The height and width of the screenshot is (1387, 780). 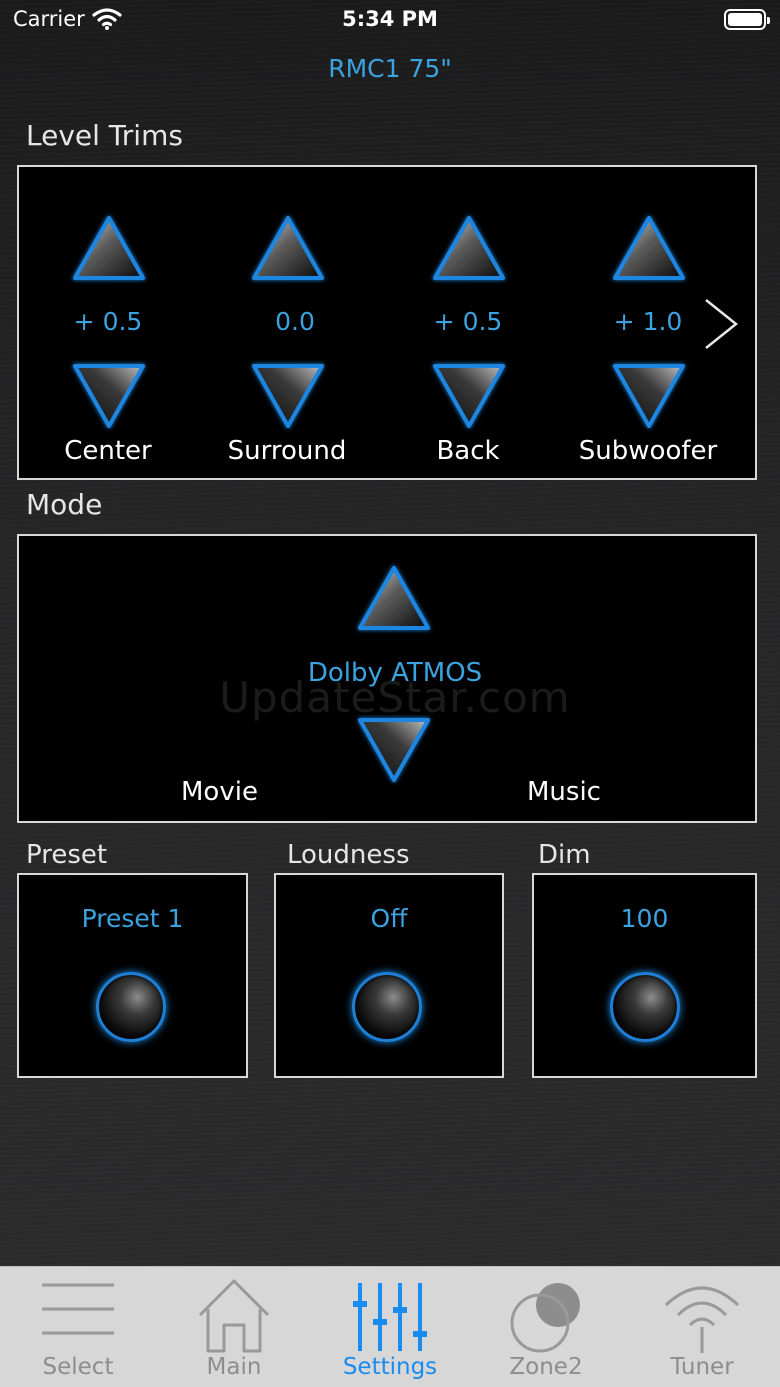 I want to click on center-trim-down-button, so click(x=109, y=396).